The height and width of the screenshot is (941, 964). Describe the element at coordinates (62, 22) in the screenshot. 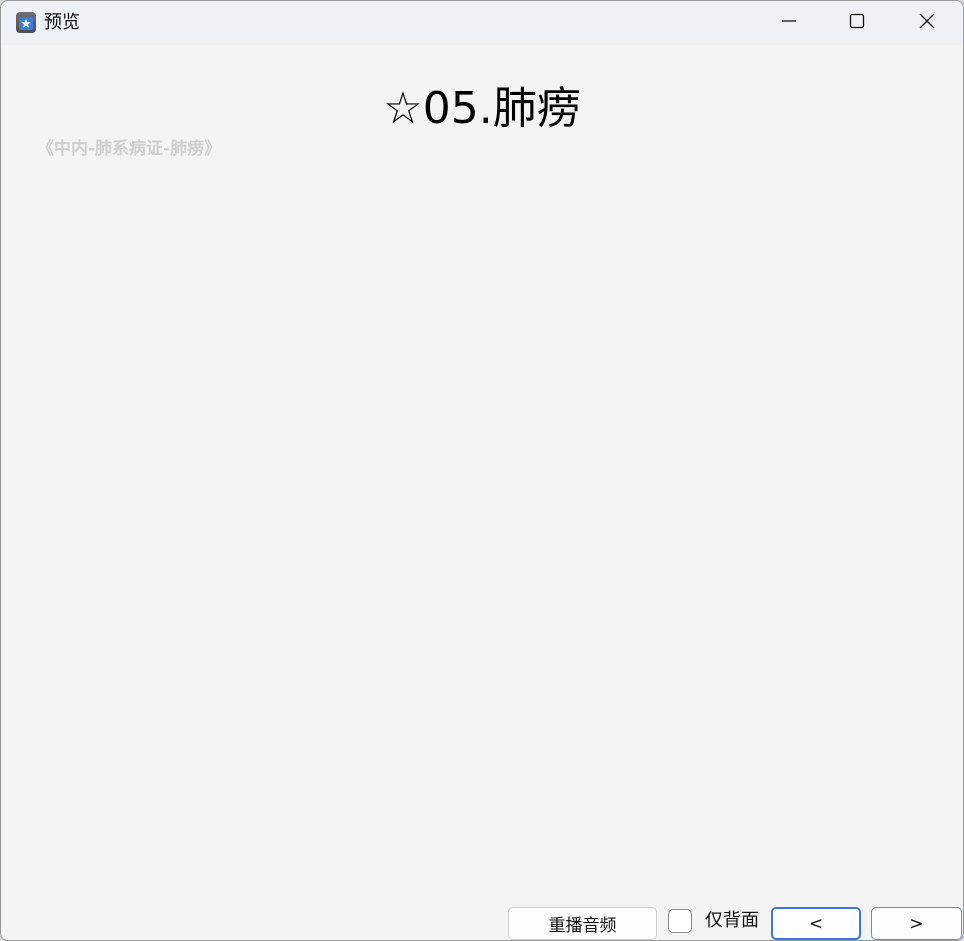

I see `window-title: 预览` at that location.